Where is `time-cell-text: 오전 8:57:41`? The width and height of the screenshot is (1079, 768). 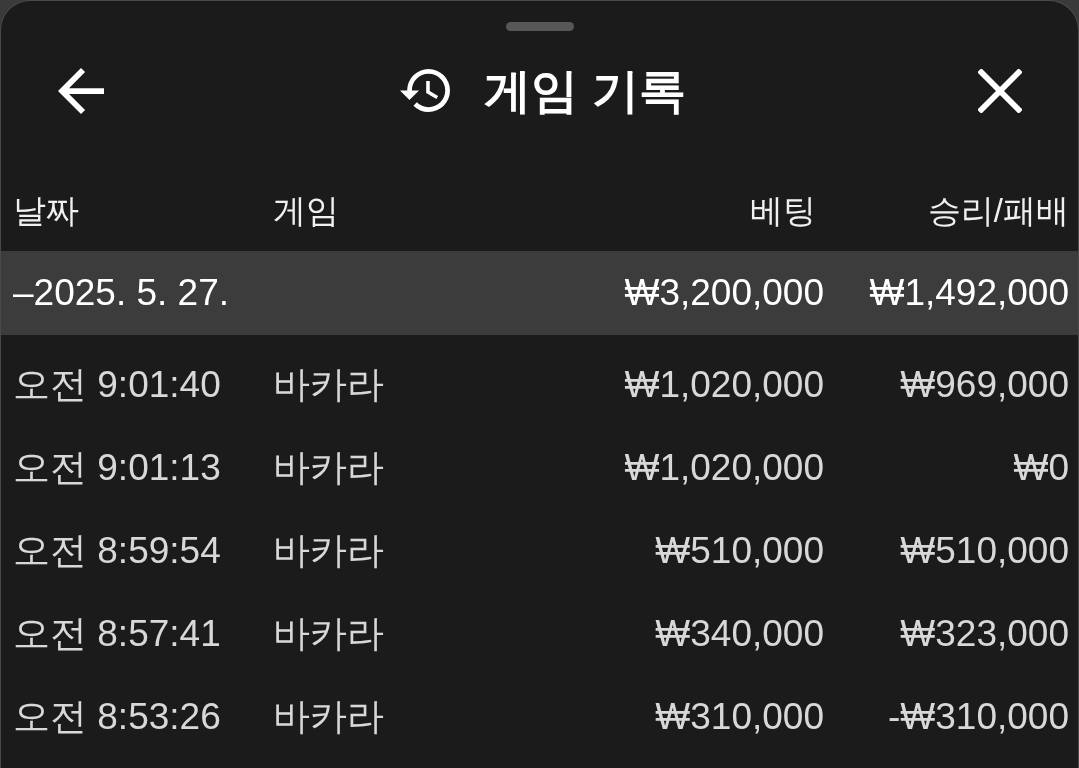 time-cell-text: 오전 8:57:41 is located at coordinates (117, 633).